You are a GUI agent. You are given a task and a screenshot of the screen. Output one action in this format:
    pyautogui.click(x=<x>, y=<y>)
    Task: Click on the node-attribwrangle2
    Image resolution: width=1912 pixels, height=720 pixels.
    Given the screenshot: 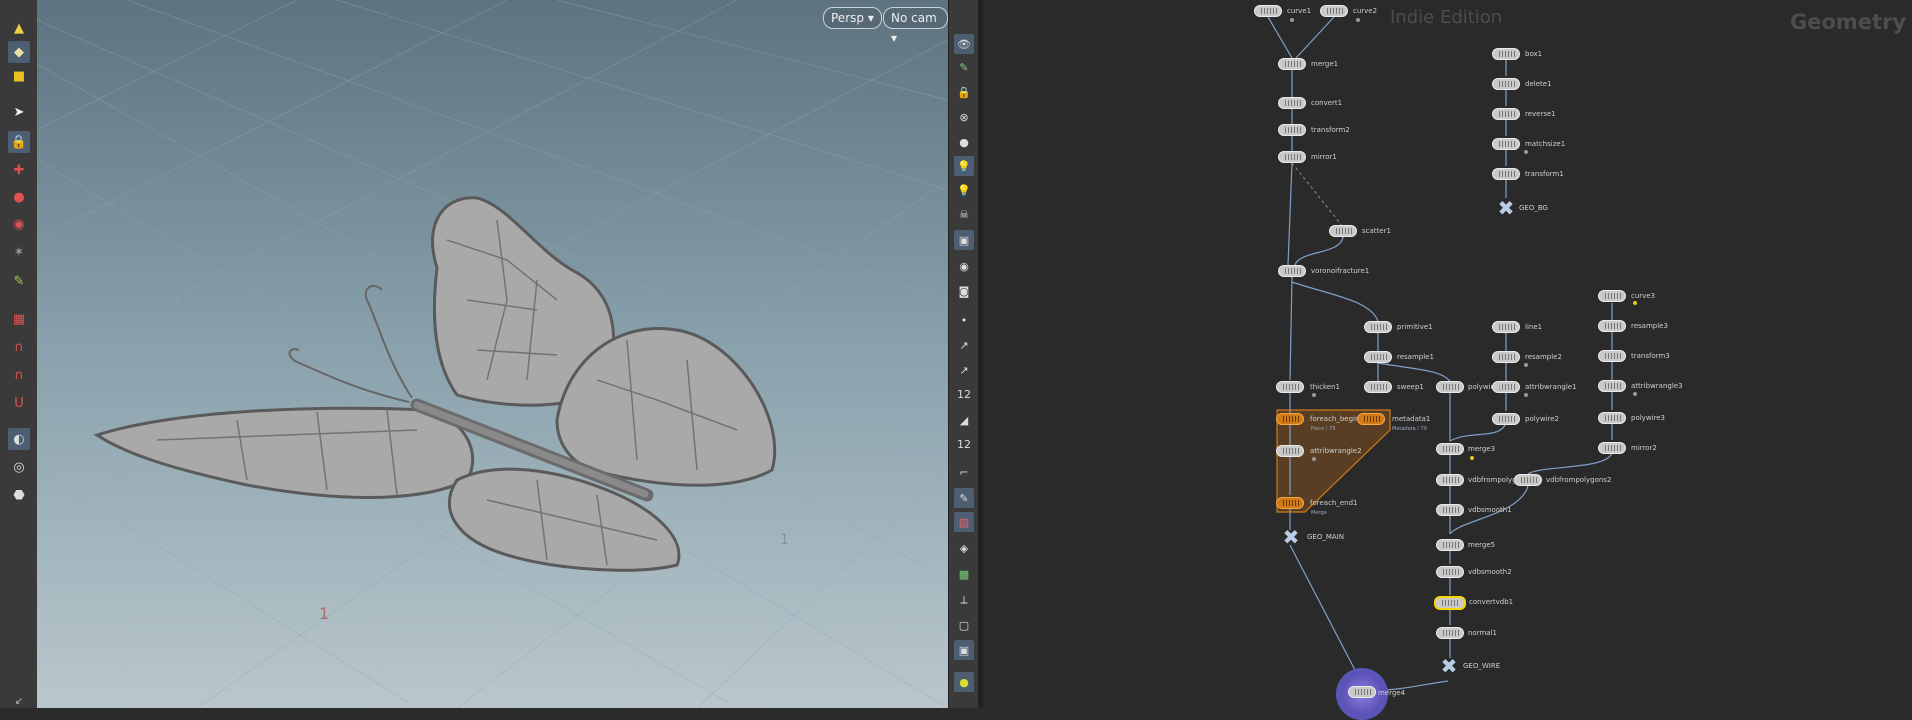 What is the action you would take?
    pyautogui.click(x=1290, y=451)
    